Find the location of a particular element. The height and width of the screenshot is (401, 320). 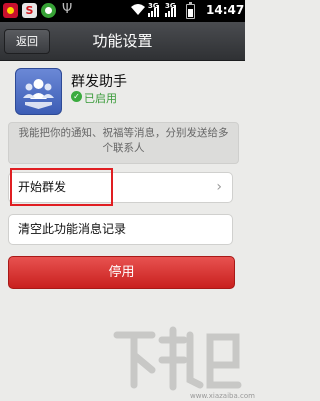

wifi-icon is located at coordinates (138, 9).